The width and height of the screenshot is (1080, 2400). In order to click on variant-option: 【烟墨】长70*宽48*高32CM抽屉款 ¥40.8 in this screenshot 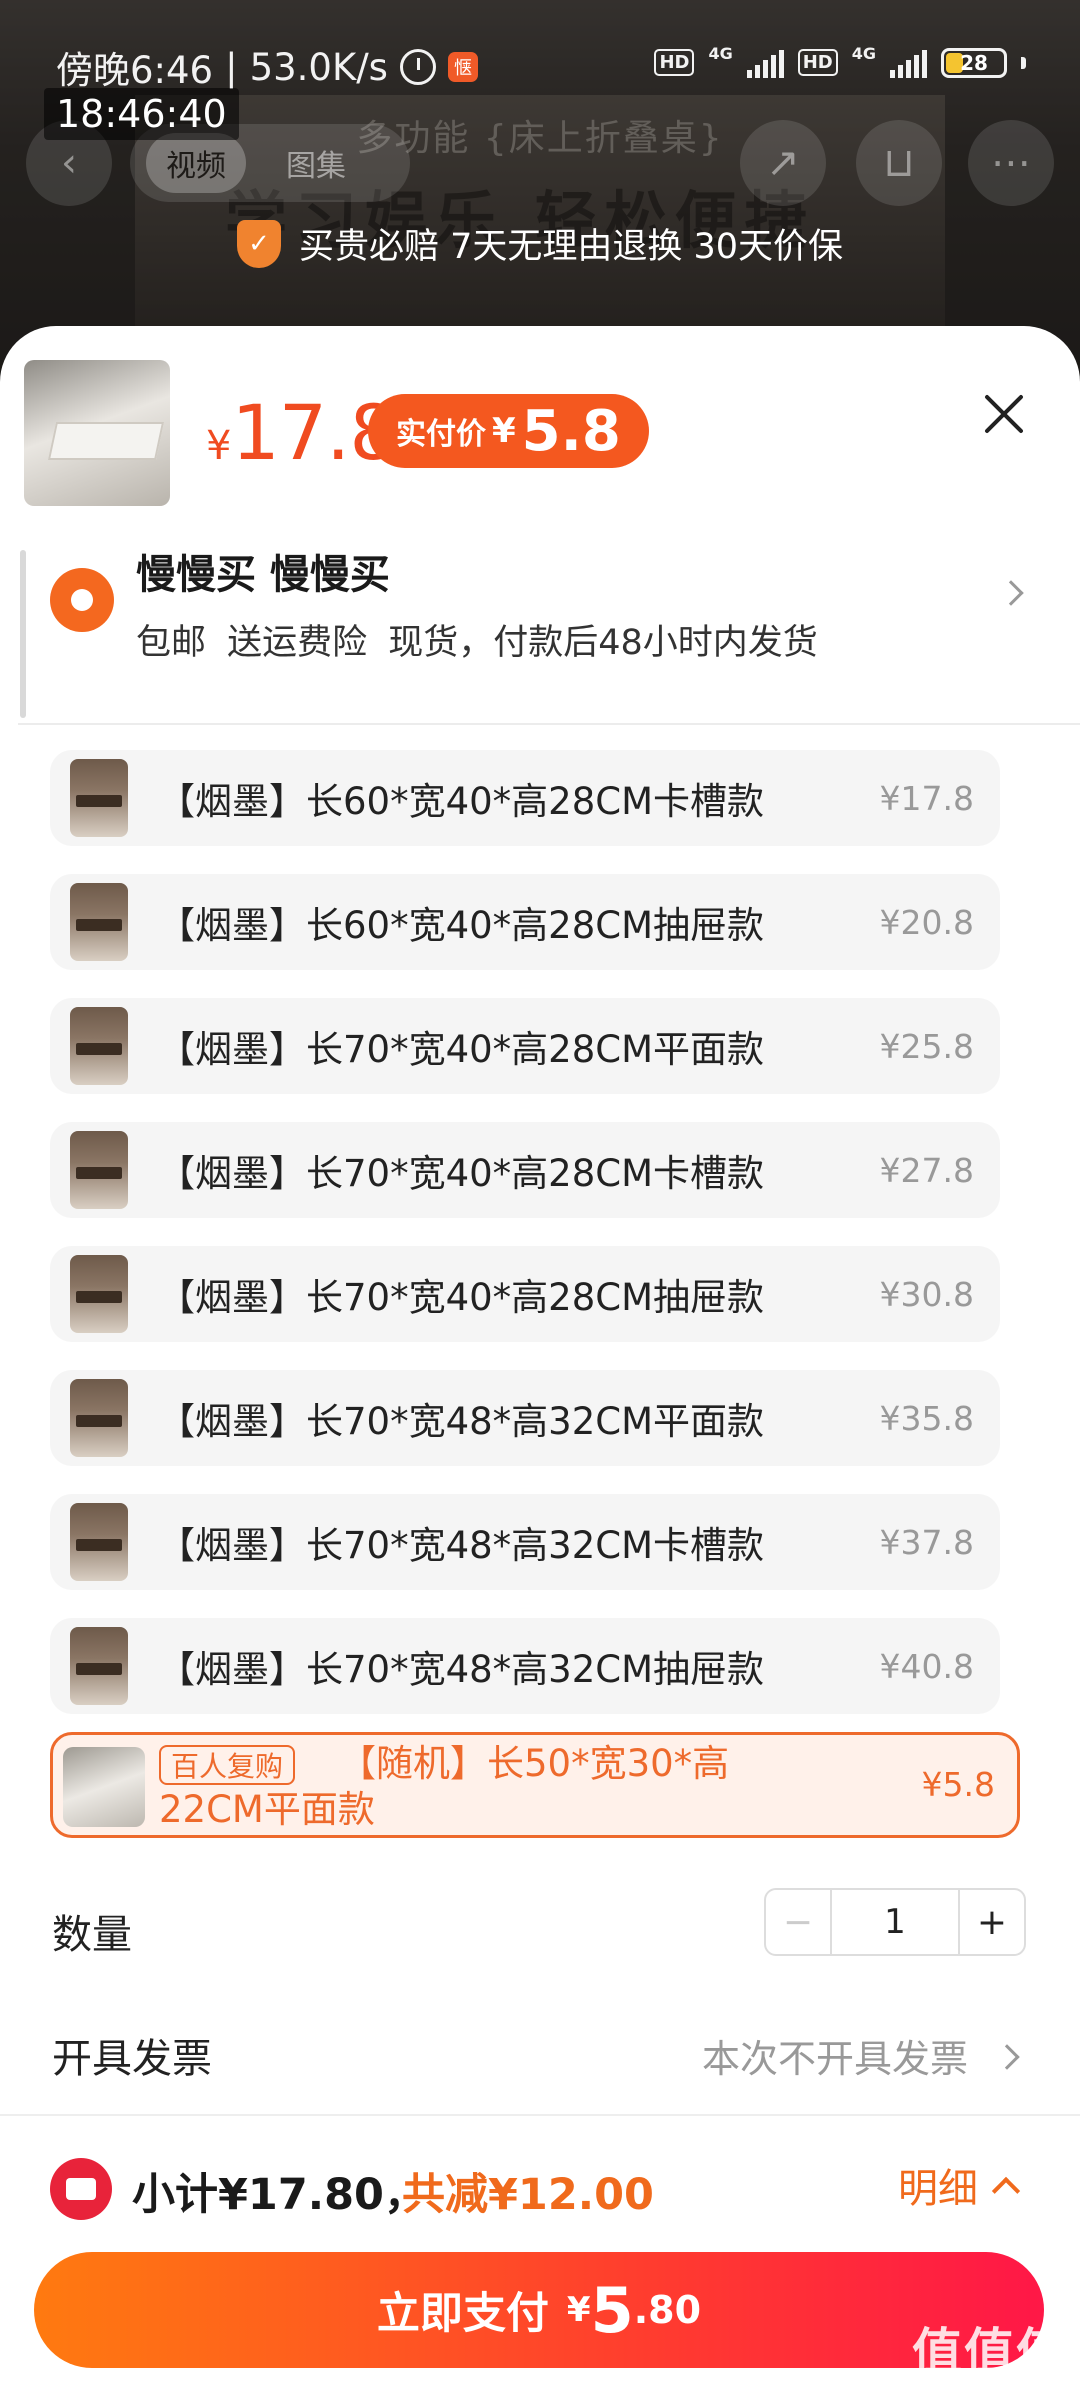, I will do `click(525, 1666)`.